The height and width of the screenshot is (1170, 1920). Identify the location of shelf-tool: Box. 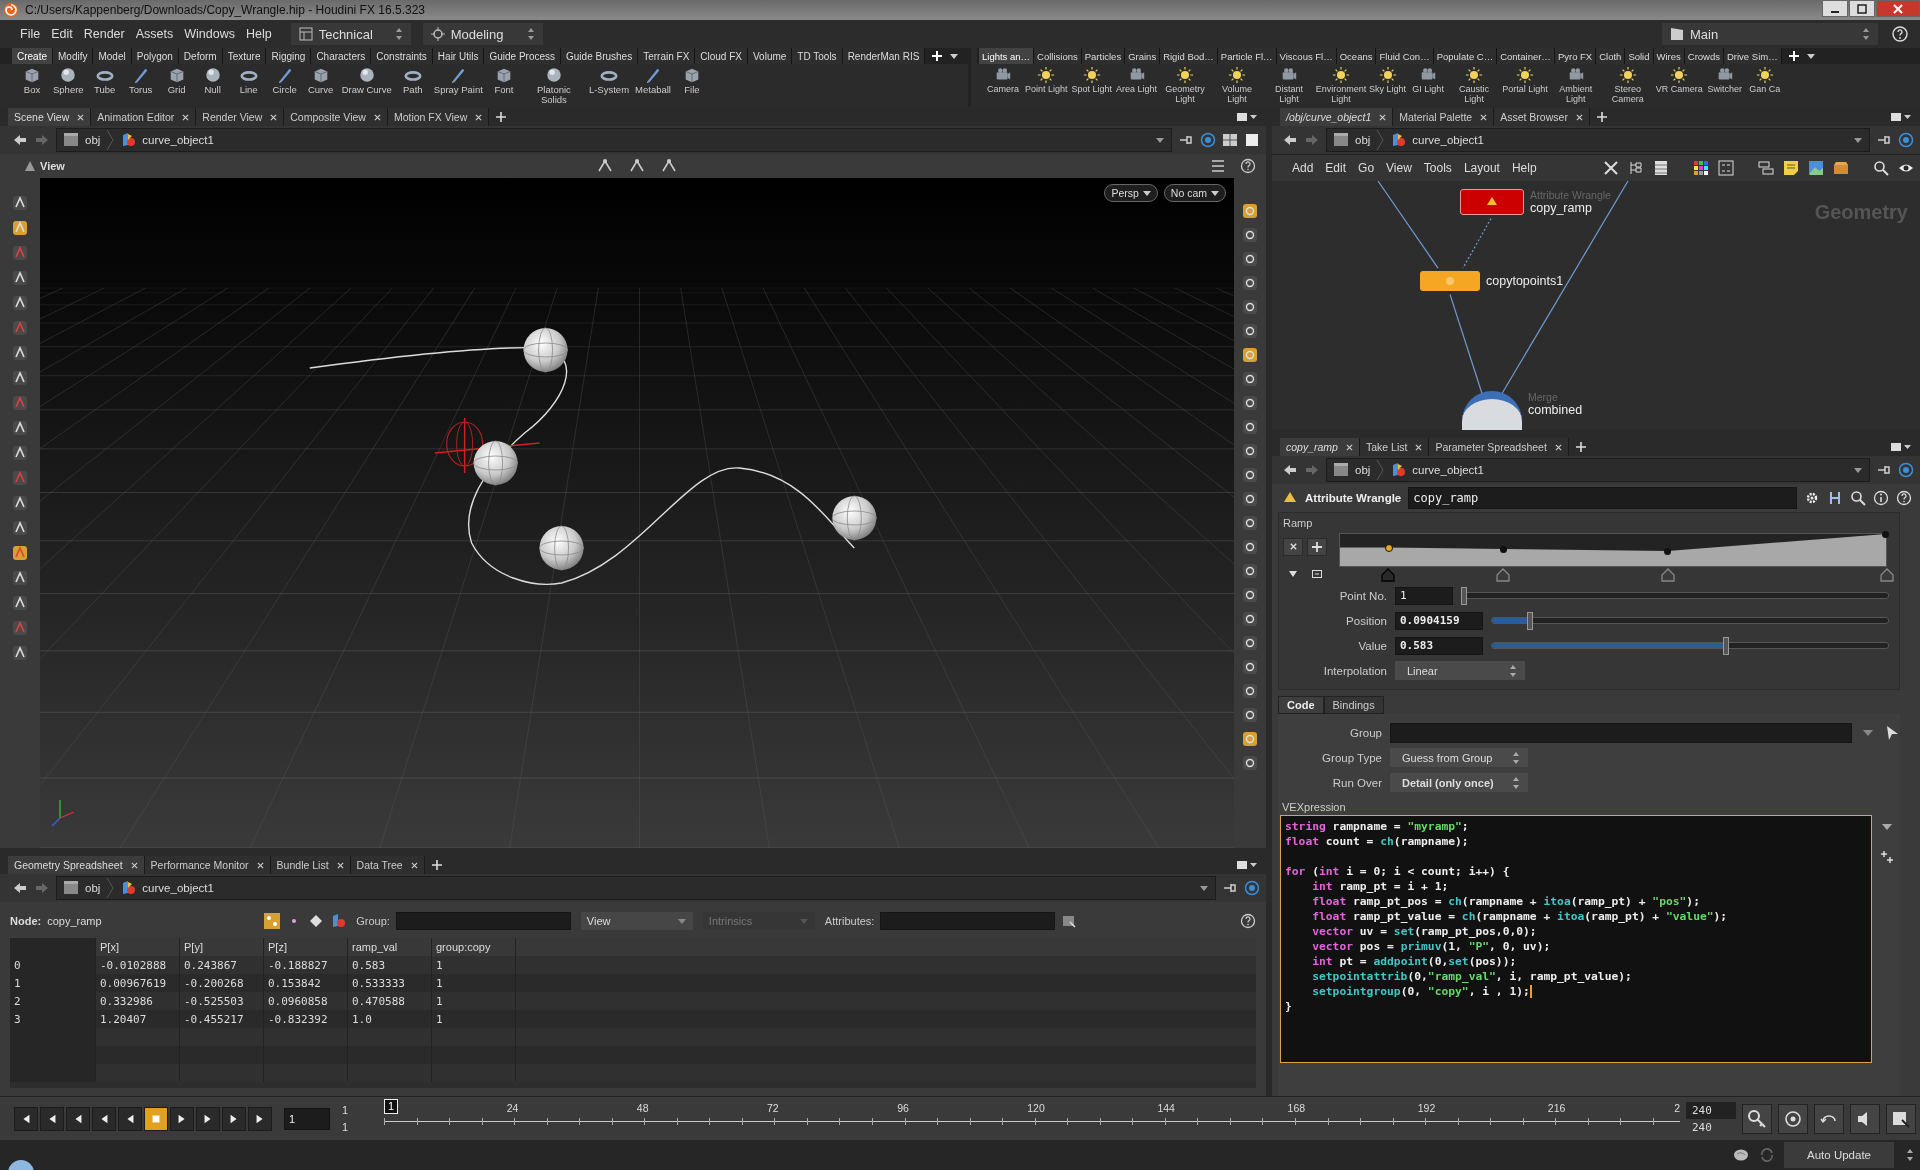
(32, 80).